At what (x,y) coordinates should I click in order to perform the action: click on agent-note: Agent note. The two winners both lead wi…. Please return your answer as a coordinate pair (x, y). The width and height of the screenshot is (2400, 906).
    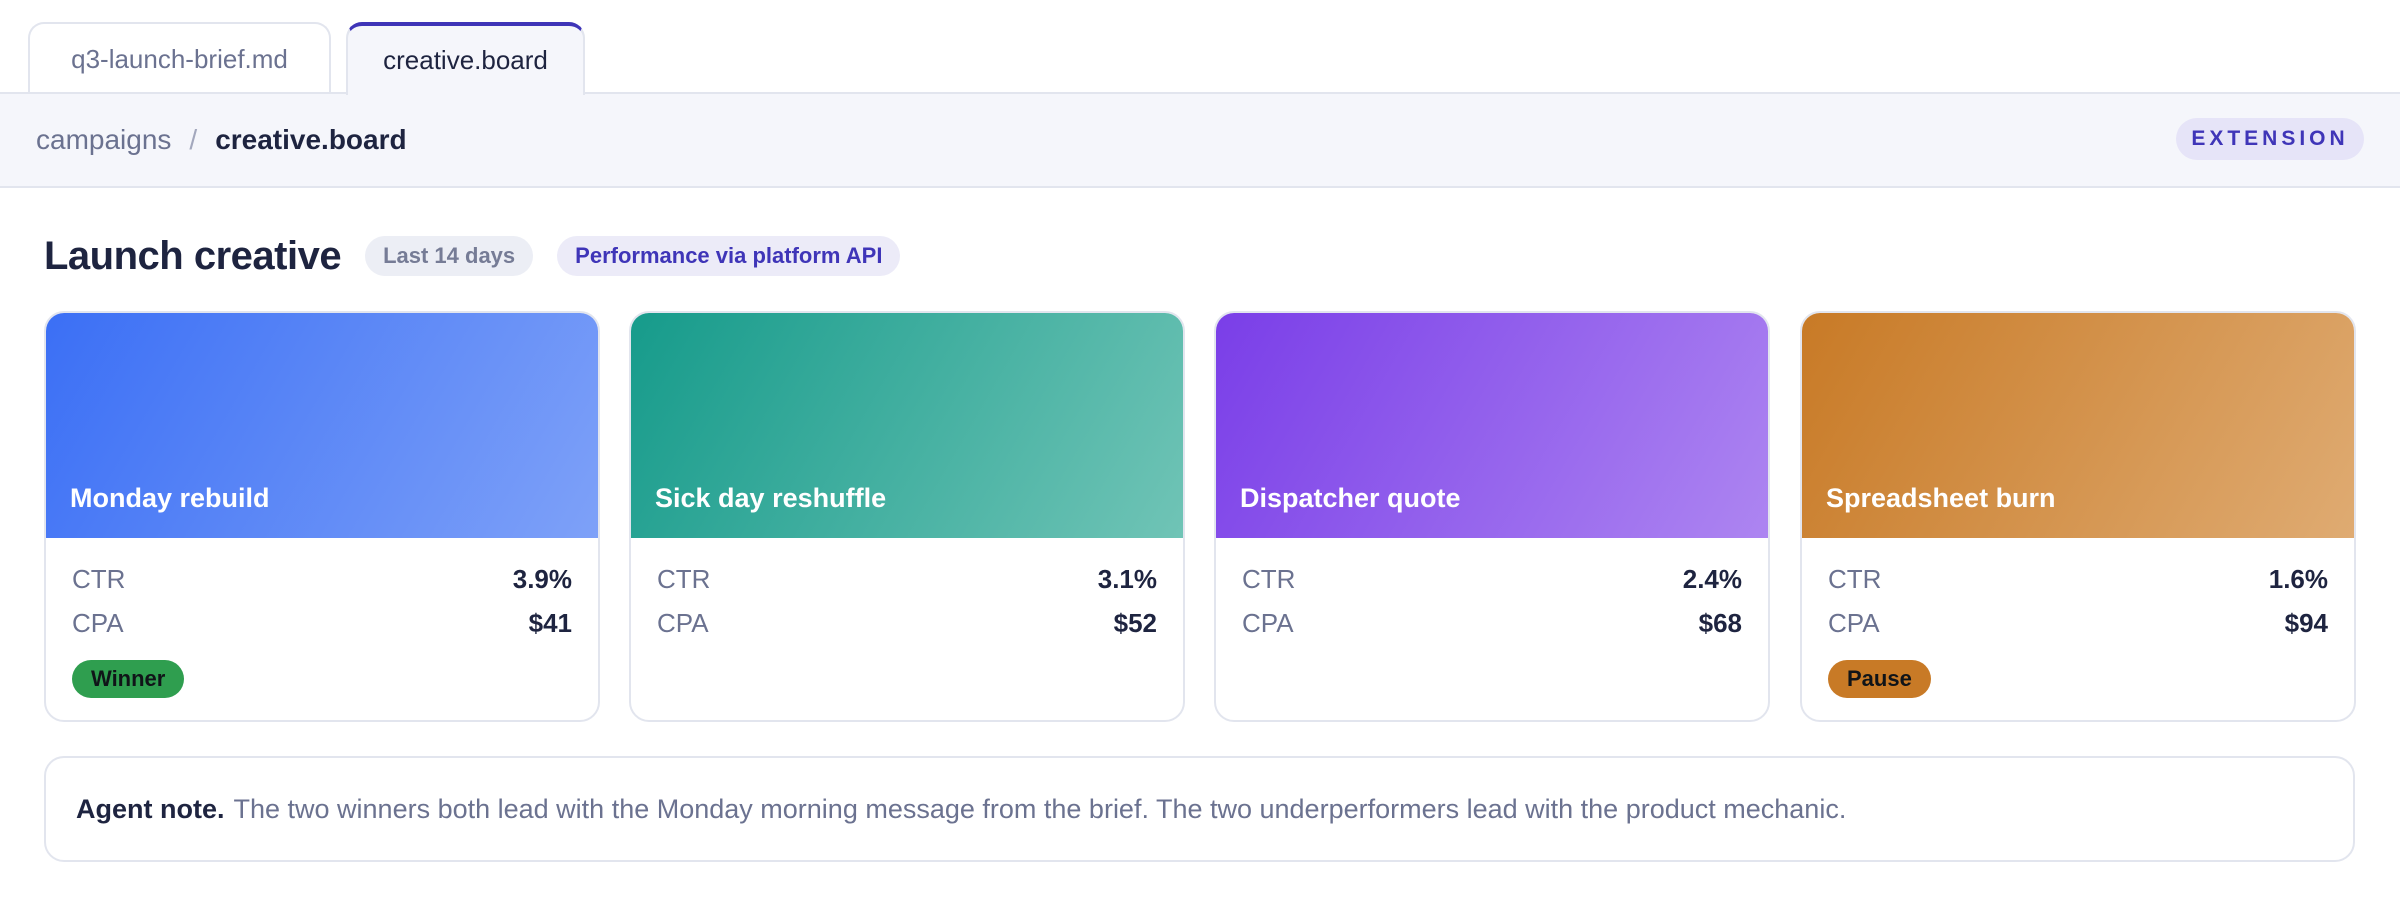
    Looking at the image, I should click on (1199, 809).